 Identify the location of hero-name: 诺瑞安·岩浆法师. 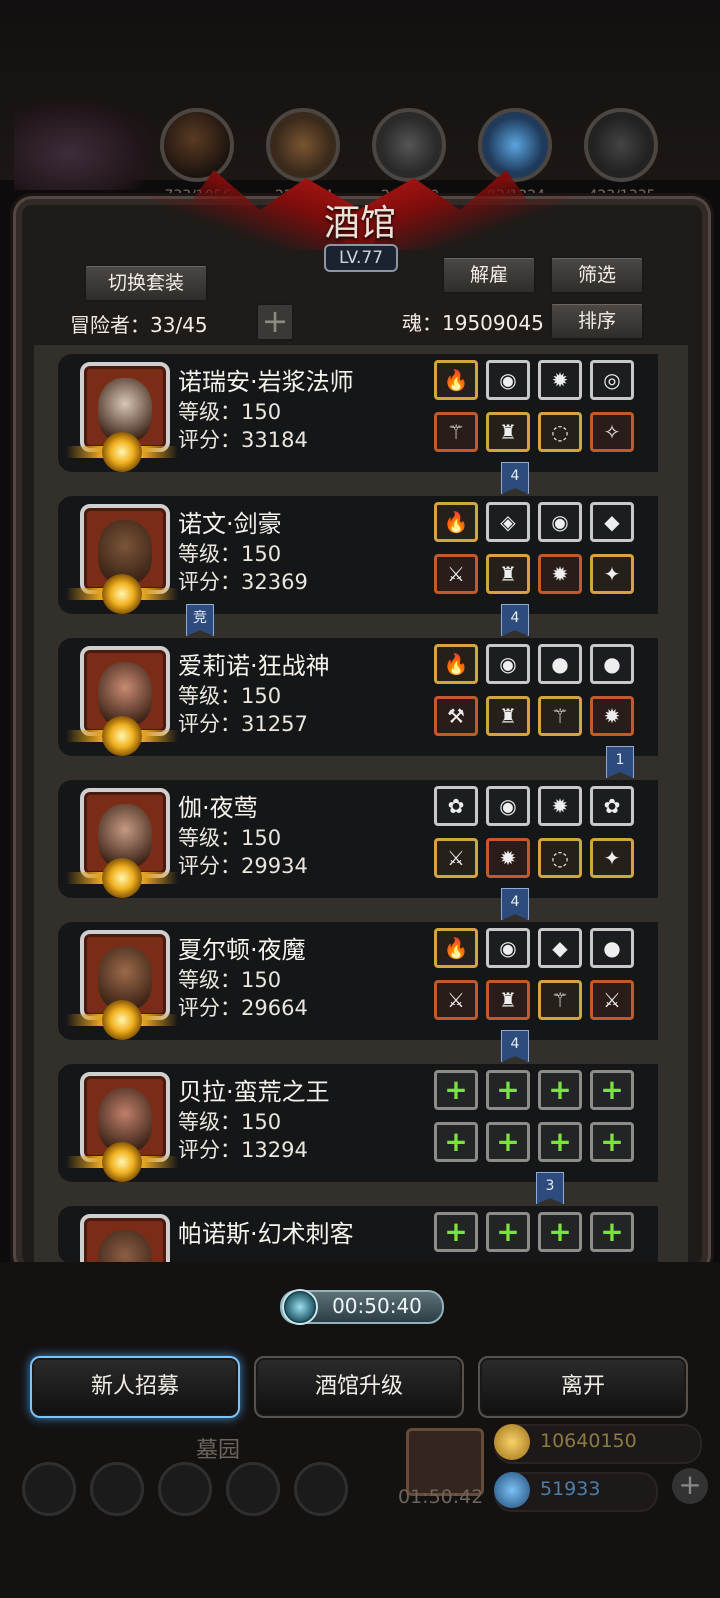
(266, 382).